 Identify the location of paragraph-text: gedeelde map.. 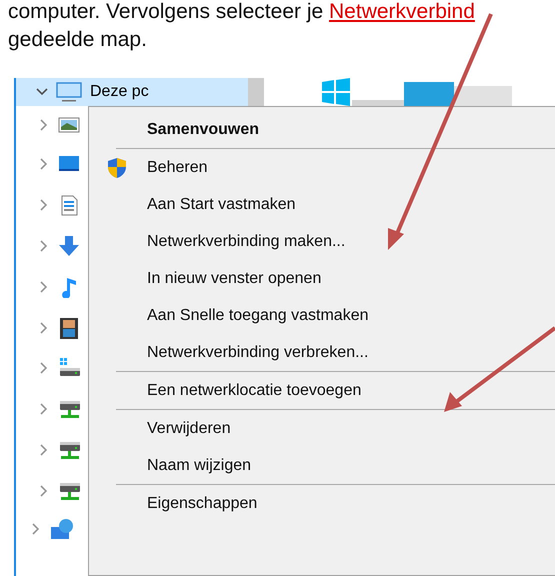
(78, 40).